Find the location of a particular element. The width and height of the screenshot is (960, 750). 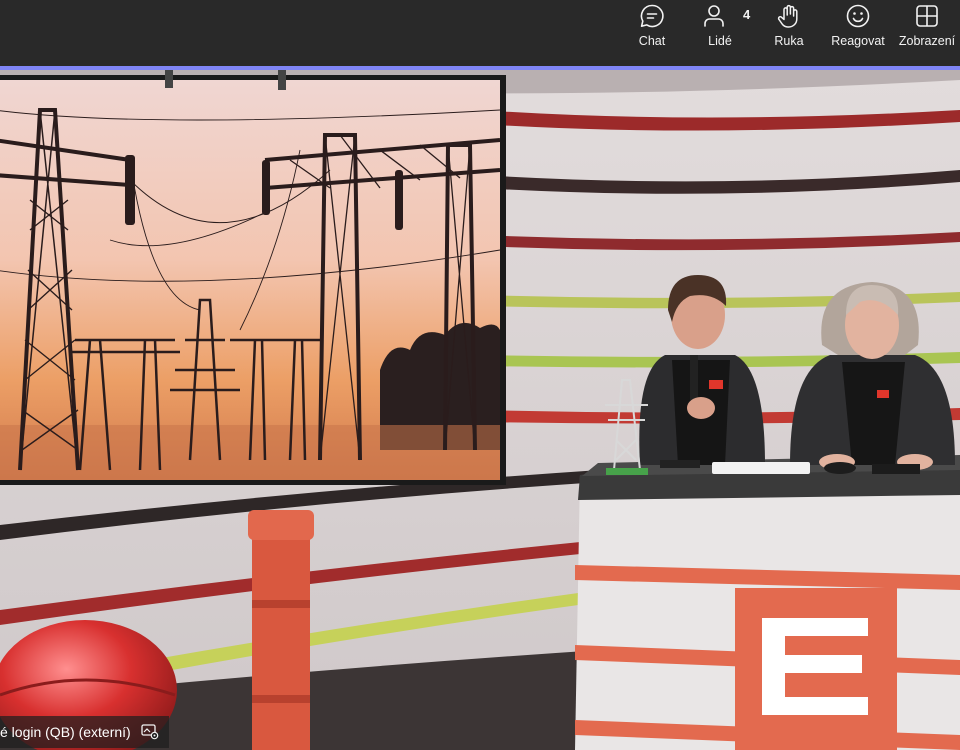

chat-button: Chat is located at coordinates (652, 33).